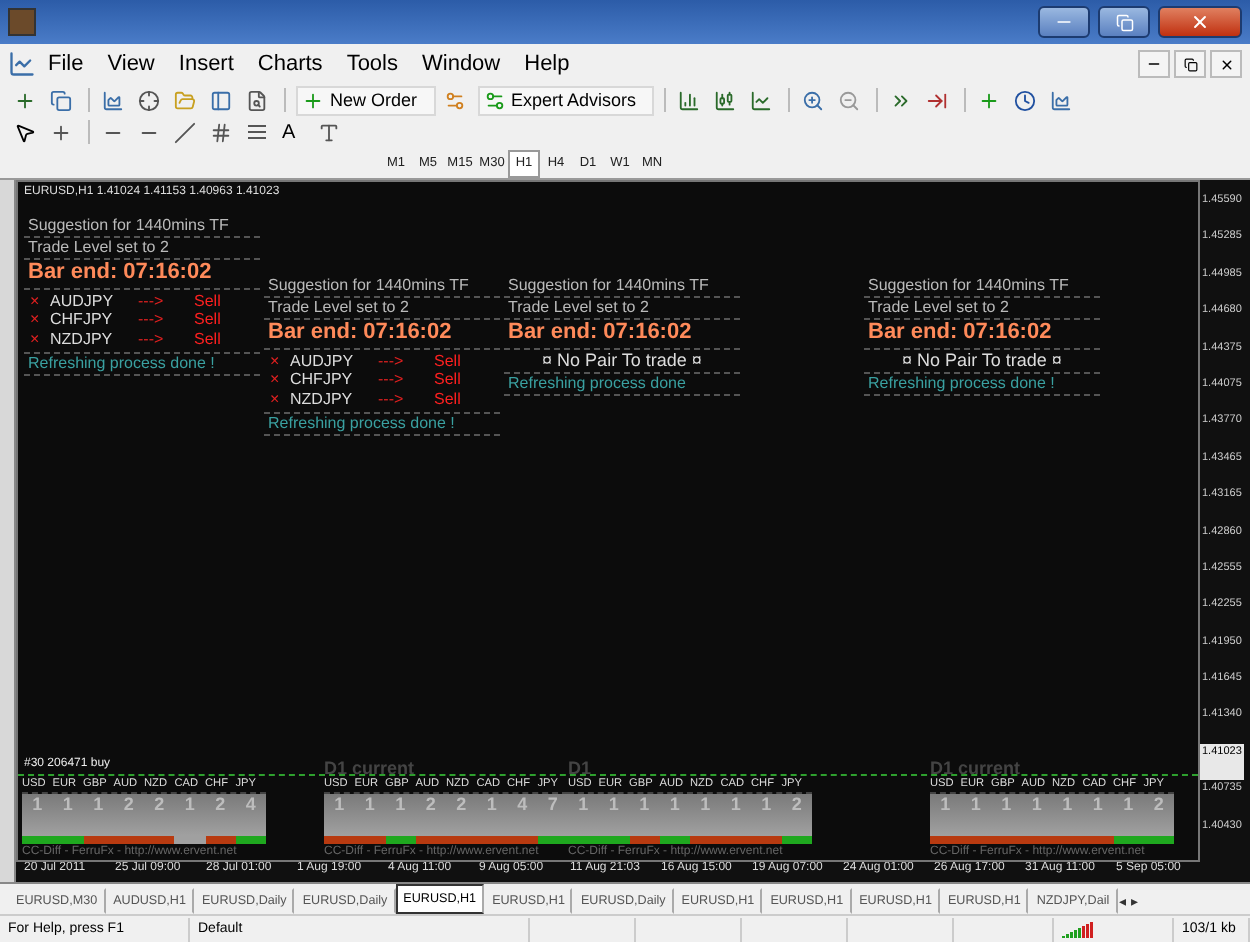 The width and height of the screenshot is (1250, 942). I want to click on clock-icon, so click(1025, 100).